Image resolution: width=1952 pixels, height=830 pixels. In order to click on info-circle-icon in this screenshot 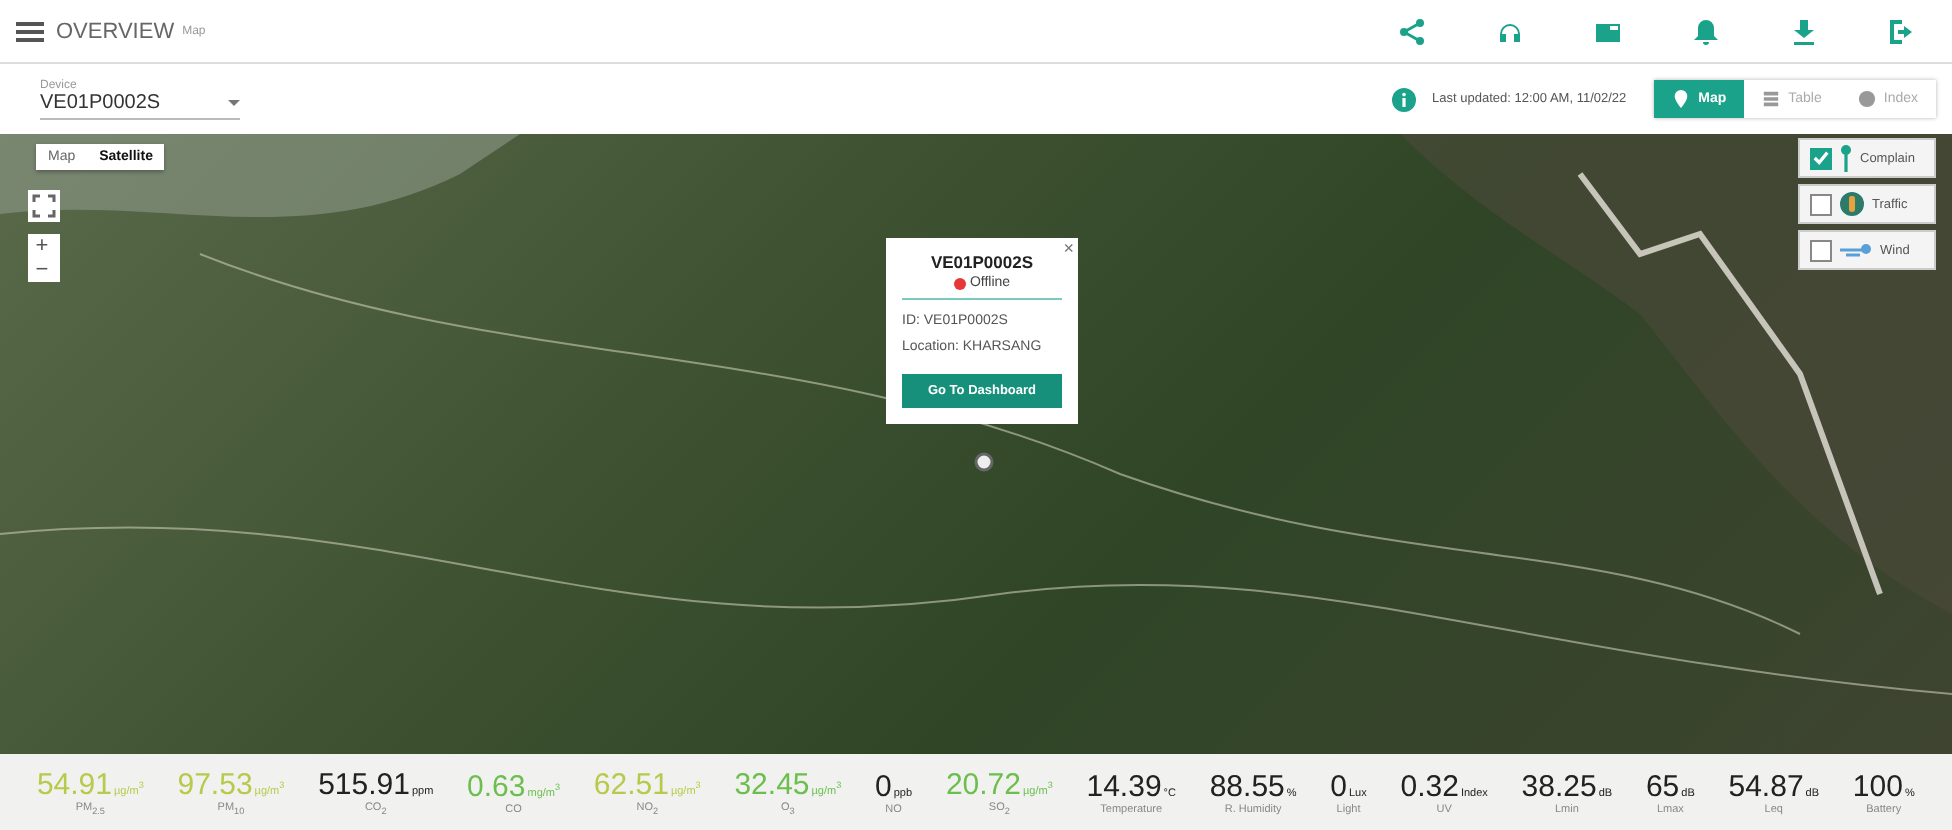, I will do `click(1866, 99)`.